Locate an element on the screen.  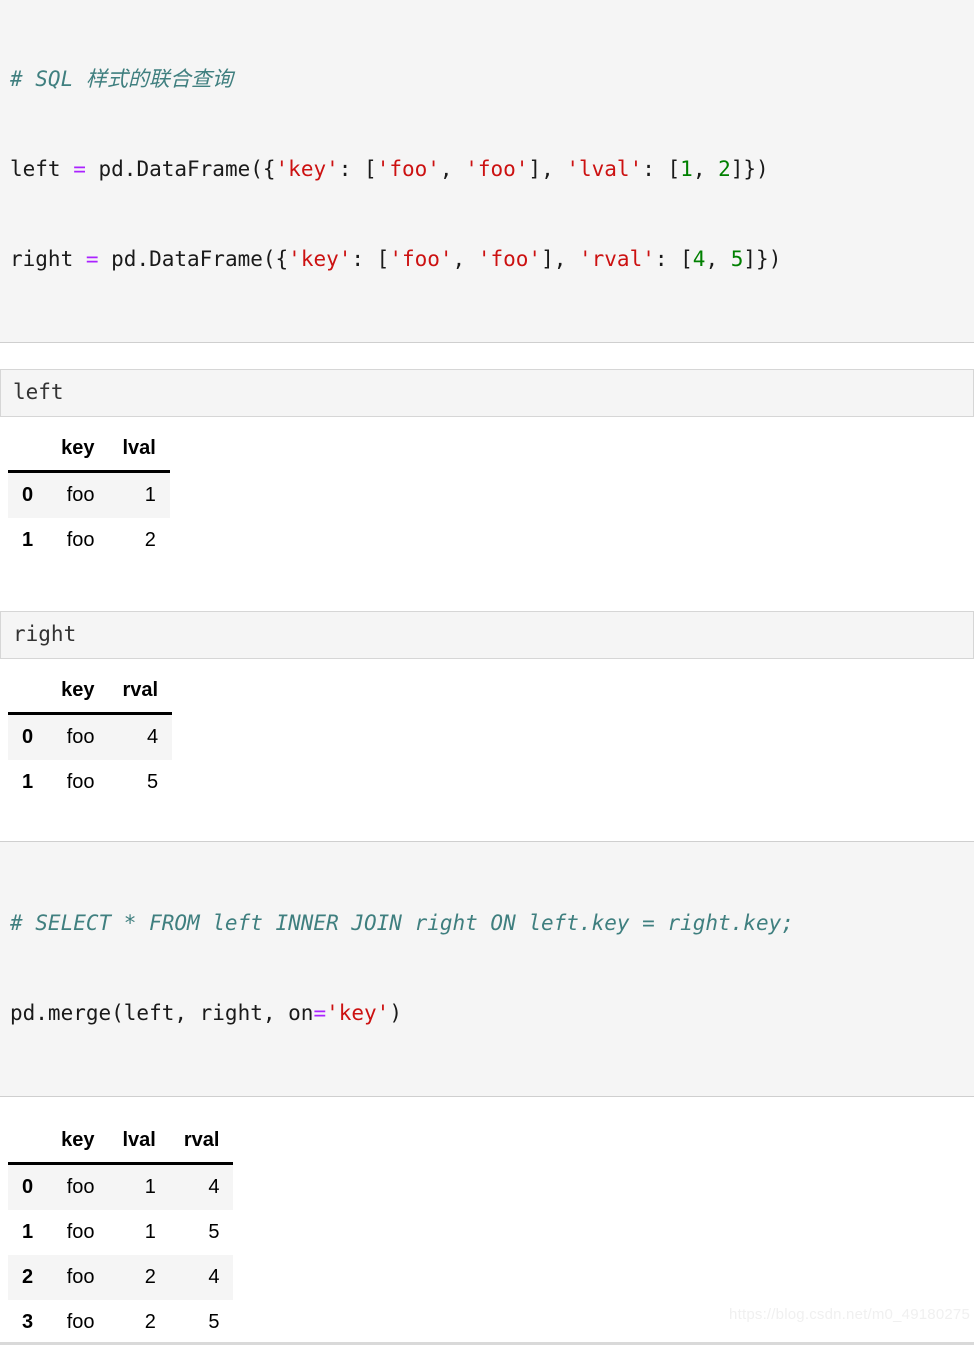
table-row: 1 foo 2 is located at coordinates (89, 540).